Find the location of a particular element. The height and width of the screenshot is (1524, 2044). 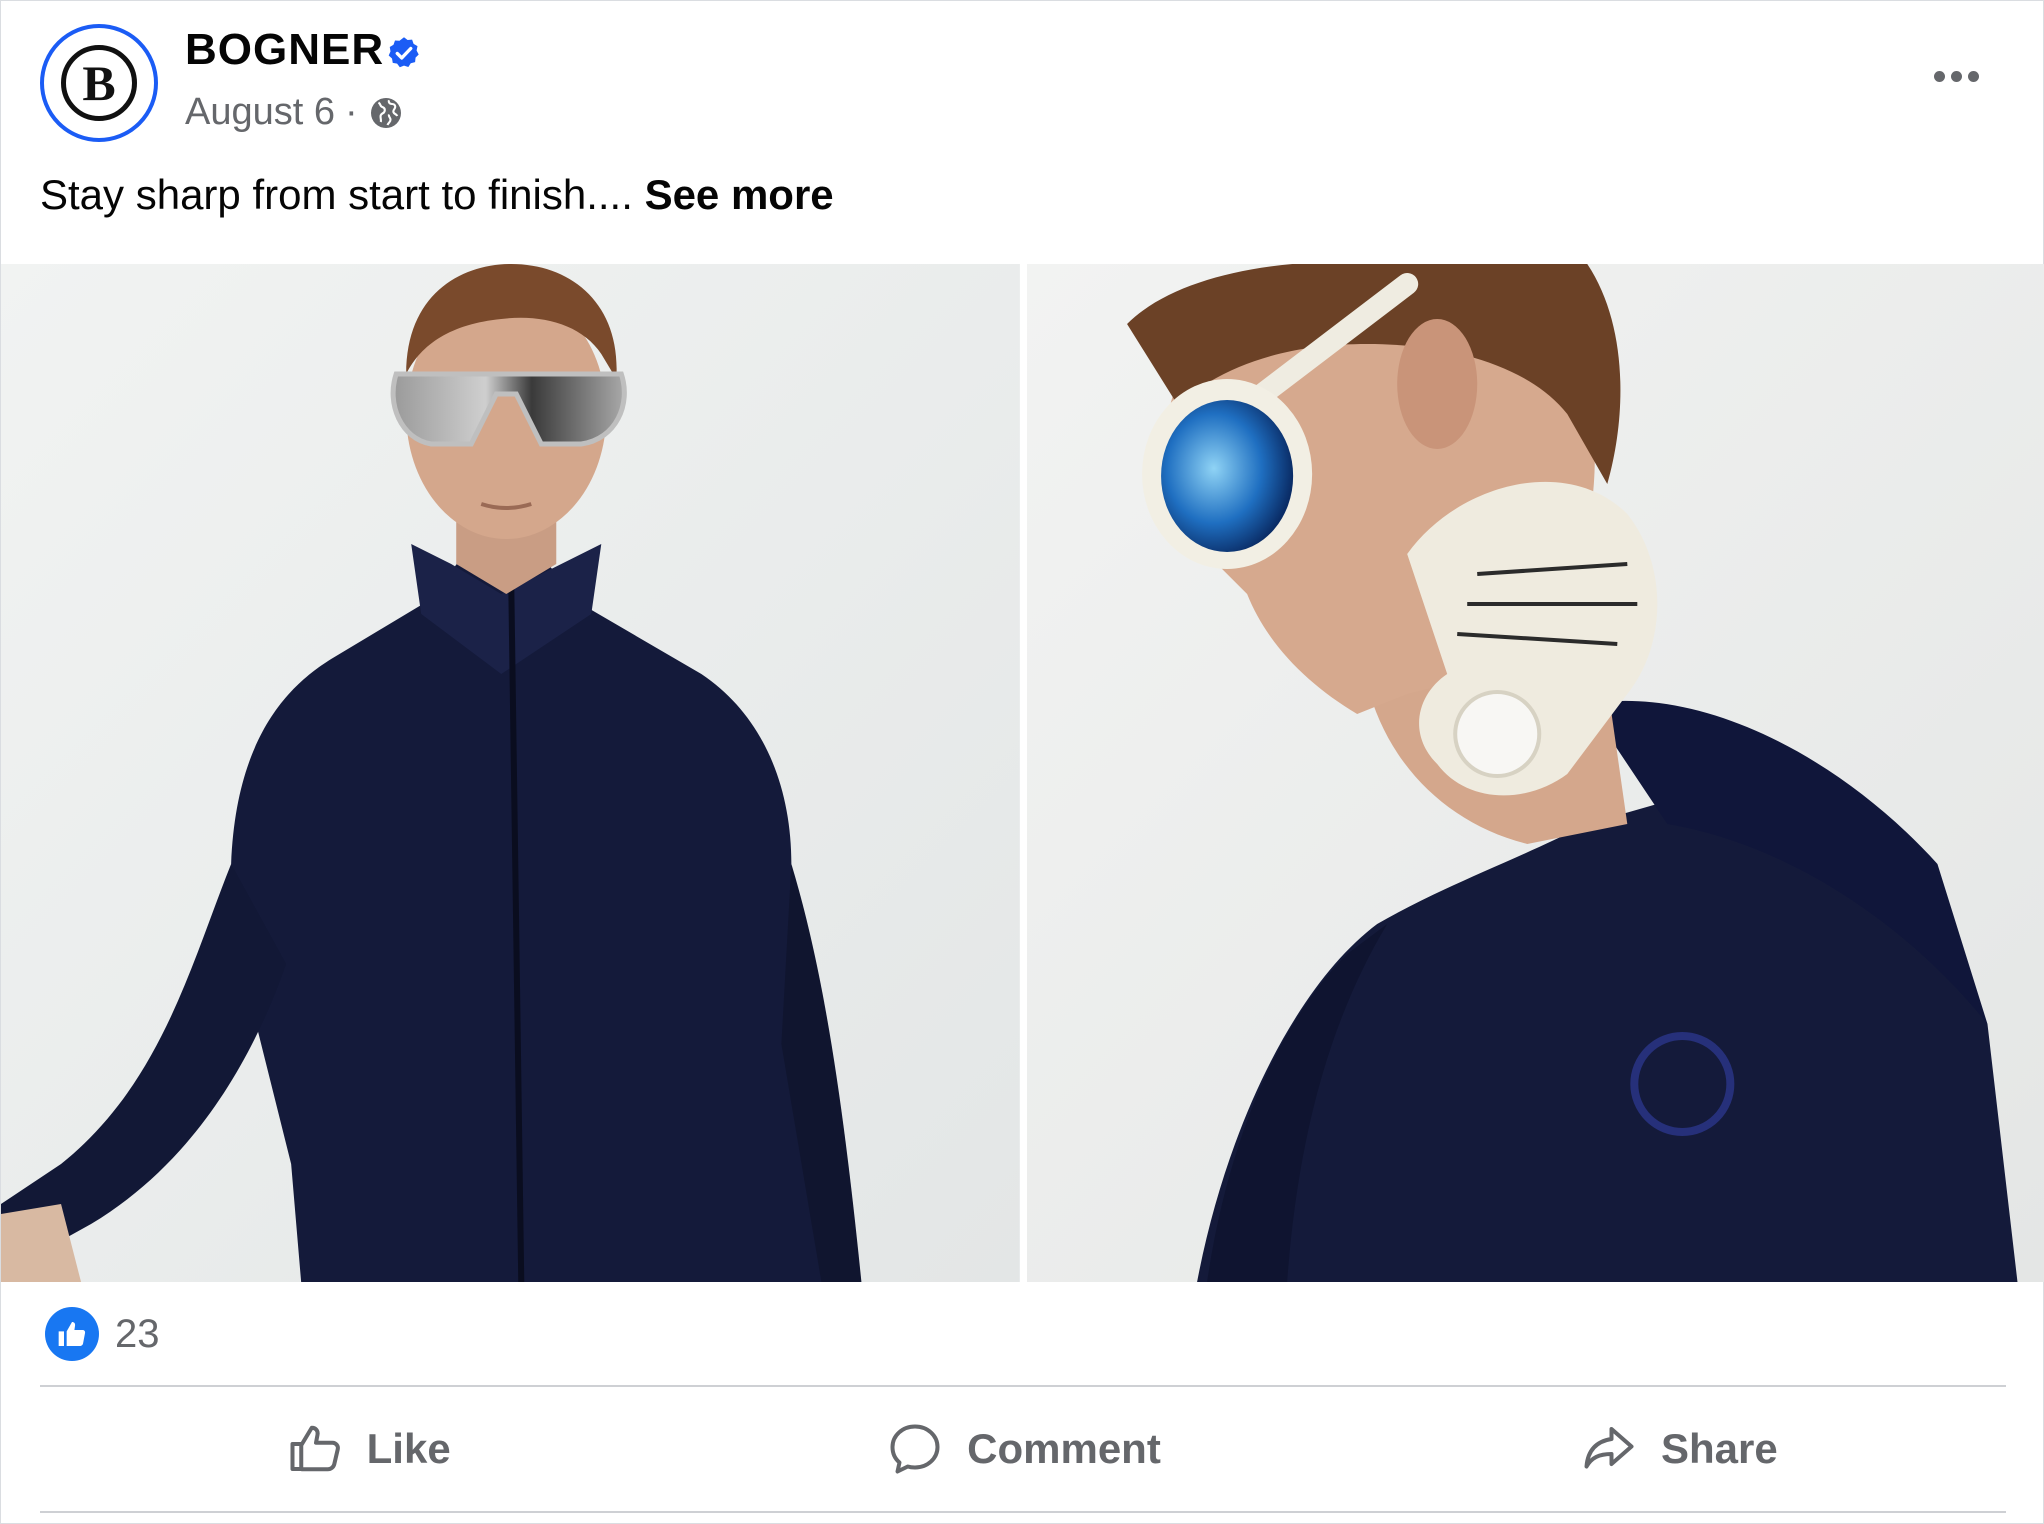

like-label: Like is located at coordinates (408, 1448).